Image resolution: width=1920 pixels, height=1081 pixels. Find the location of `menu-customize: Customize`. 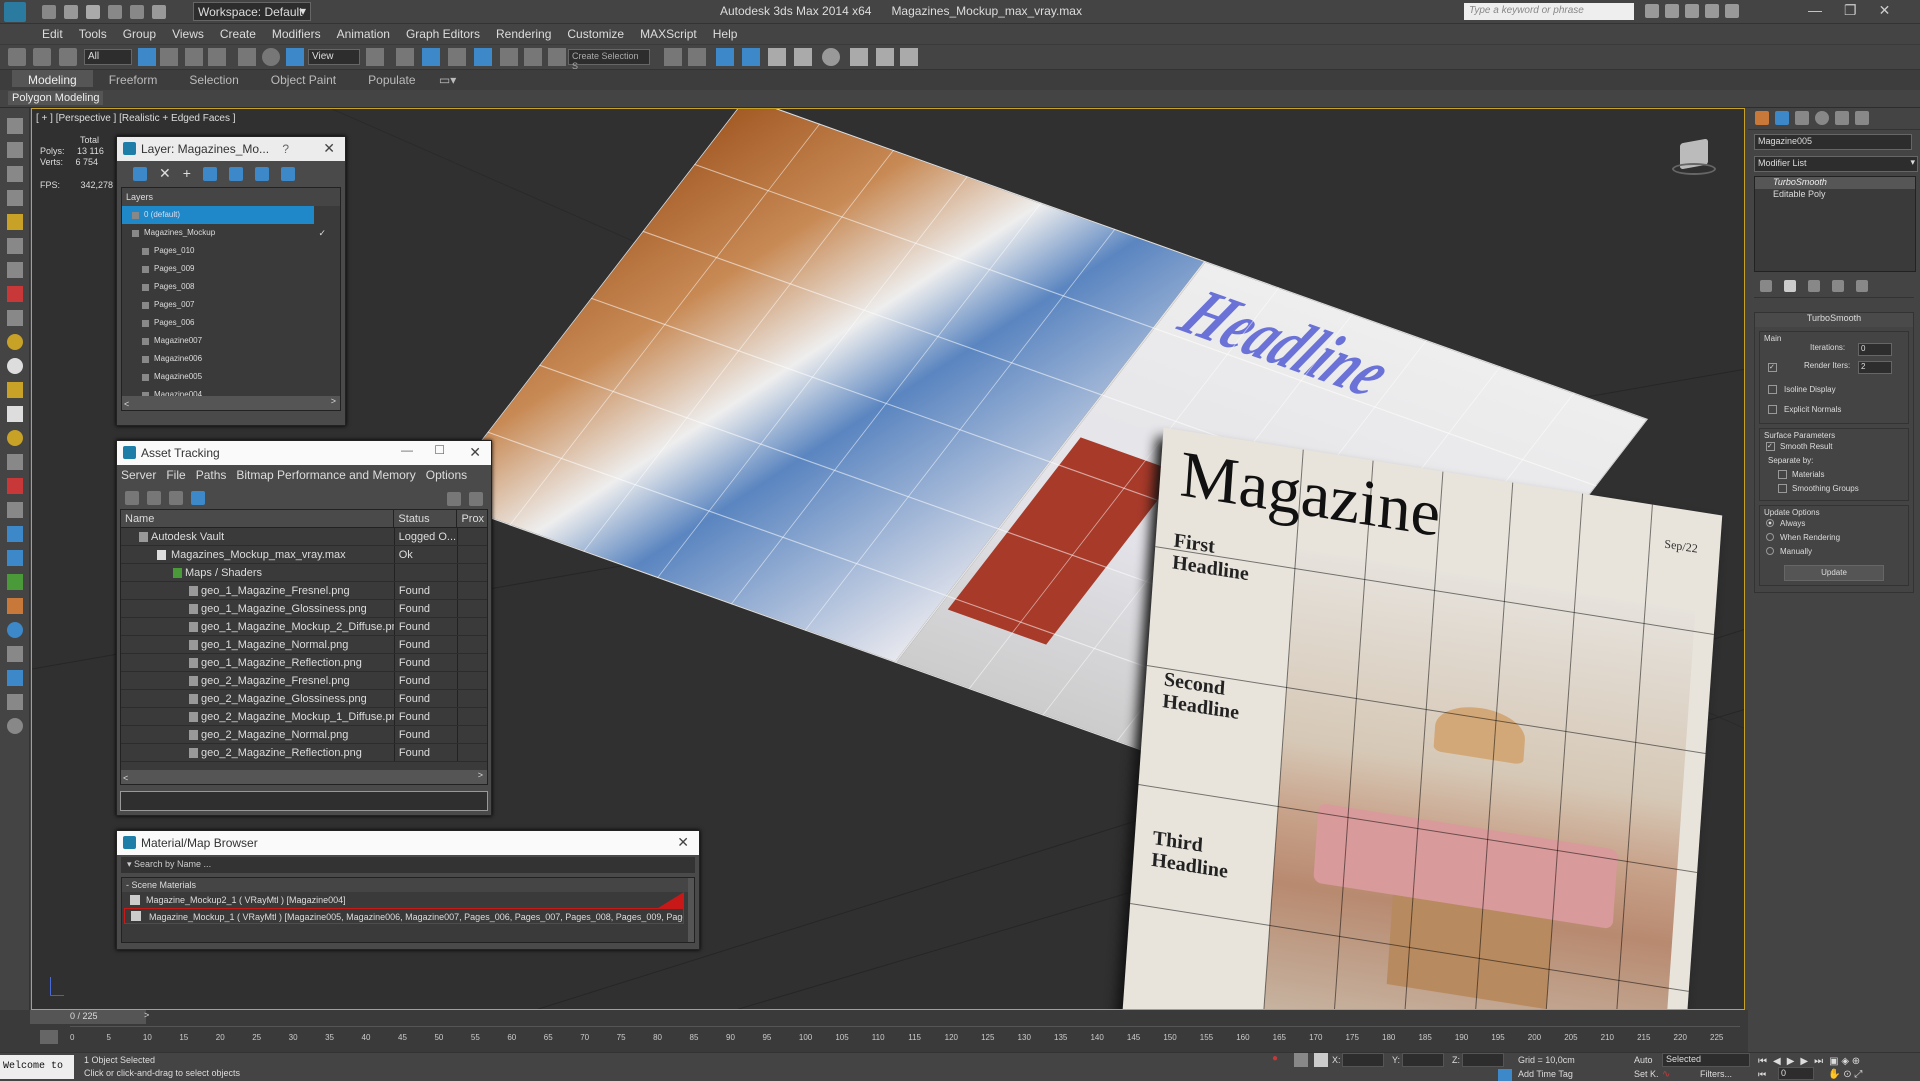

menu-customize: Customize is located at coordinates (595, 32).